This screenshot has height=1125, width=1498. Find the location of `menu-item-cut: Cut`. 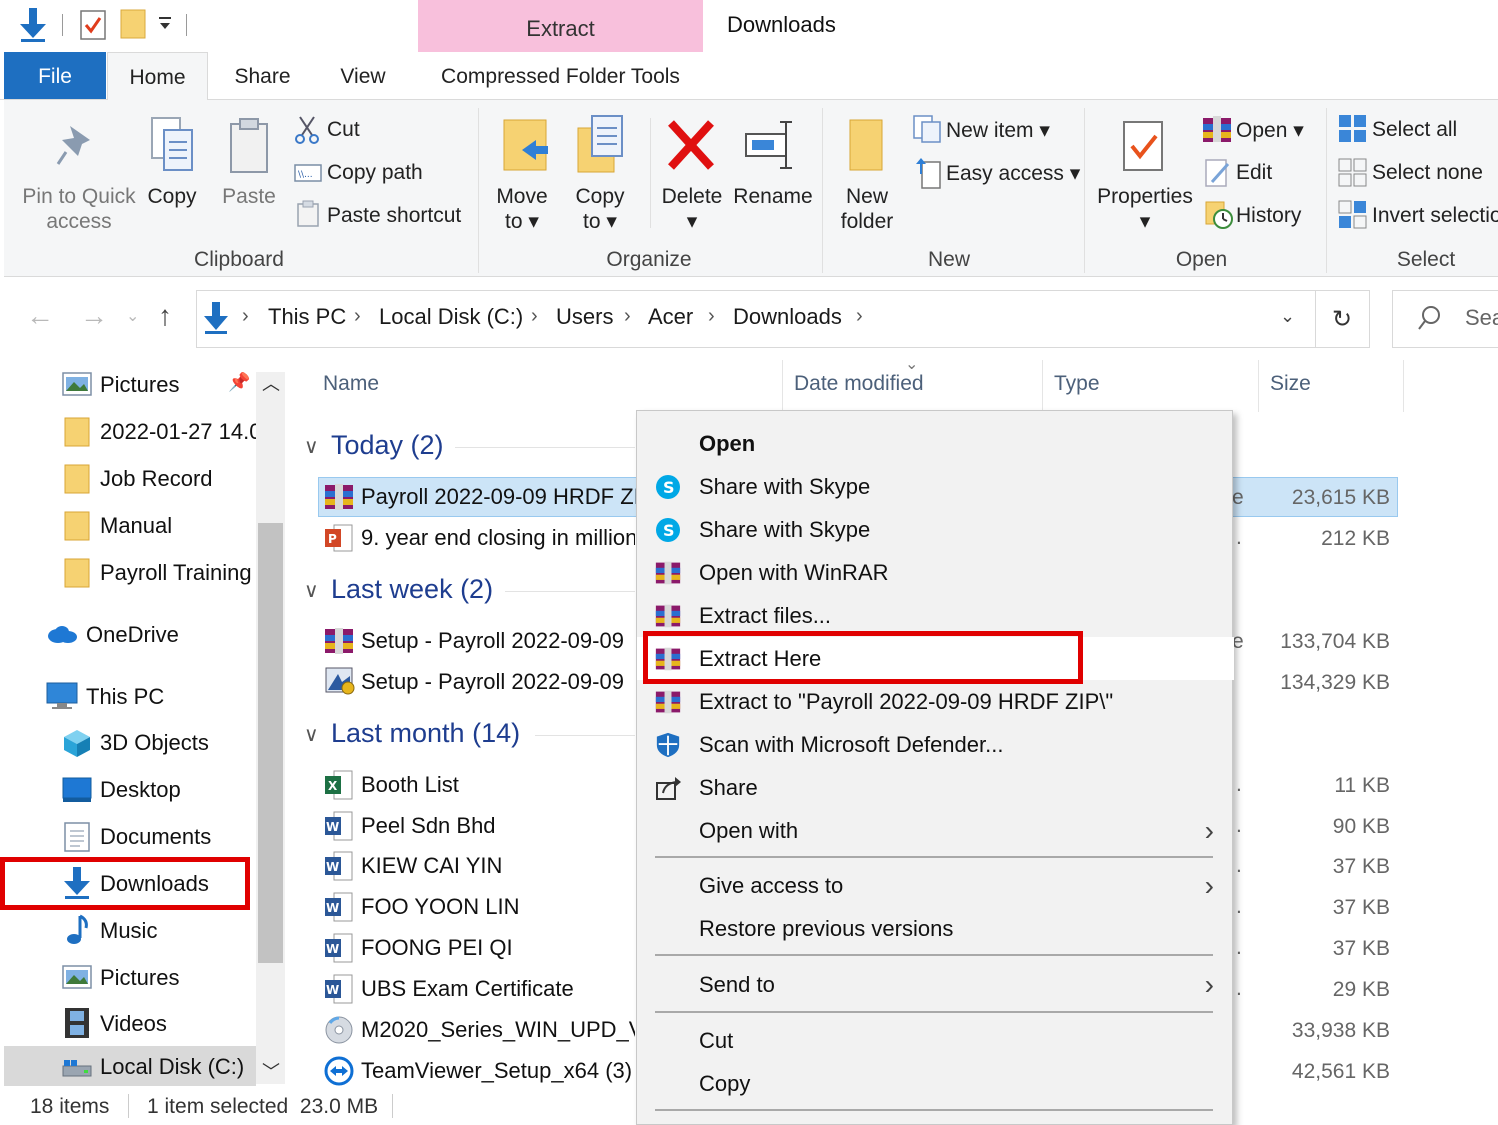

menu-item-cut: Cut is located at coordinates (935, 1040).